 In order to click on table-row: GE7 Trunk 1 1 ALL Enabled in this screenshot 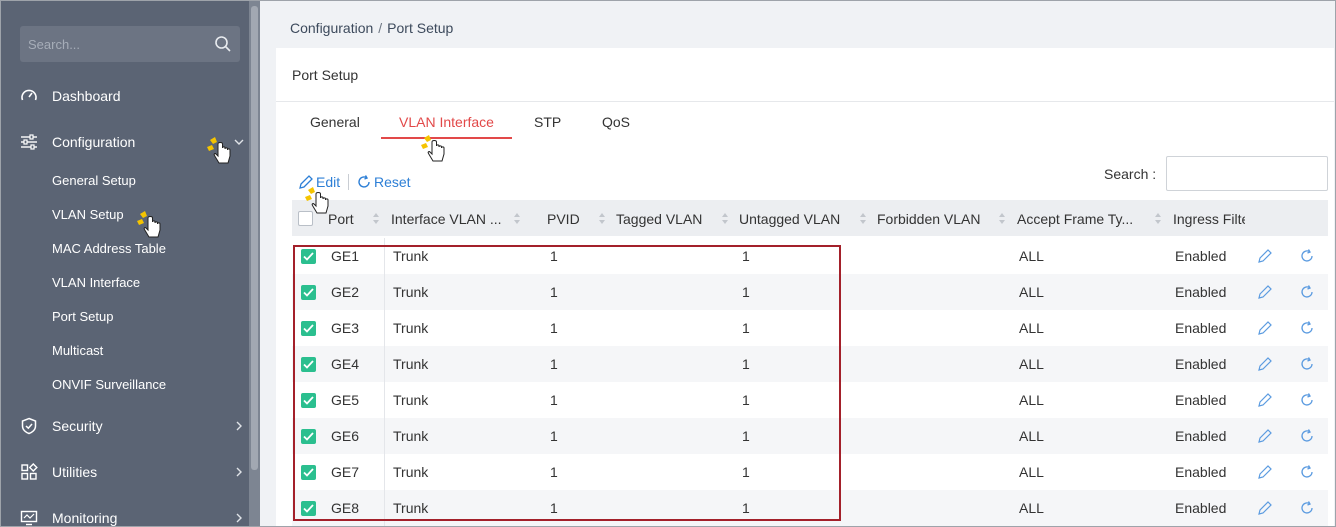, I will do `click(810, 472)`.